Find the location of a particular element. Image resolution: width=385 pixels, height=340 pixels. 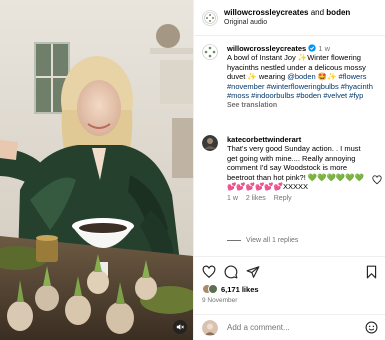

mute-icon is located at coordinates (180, 327).